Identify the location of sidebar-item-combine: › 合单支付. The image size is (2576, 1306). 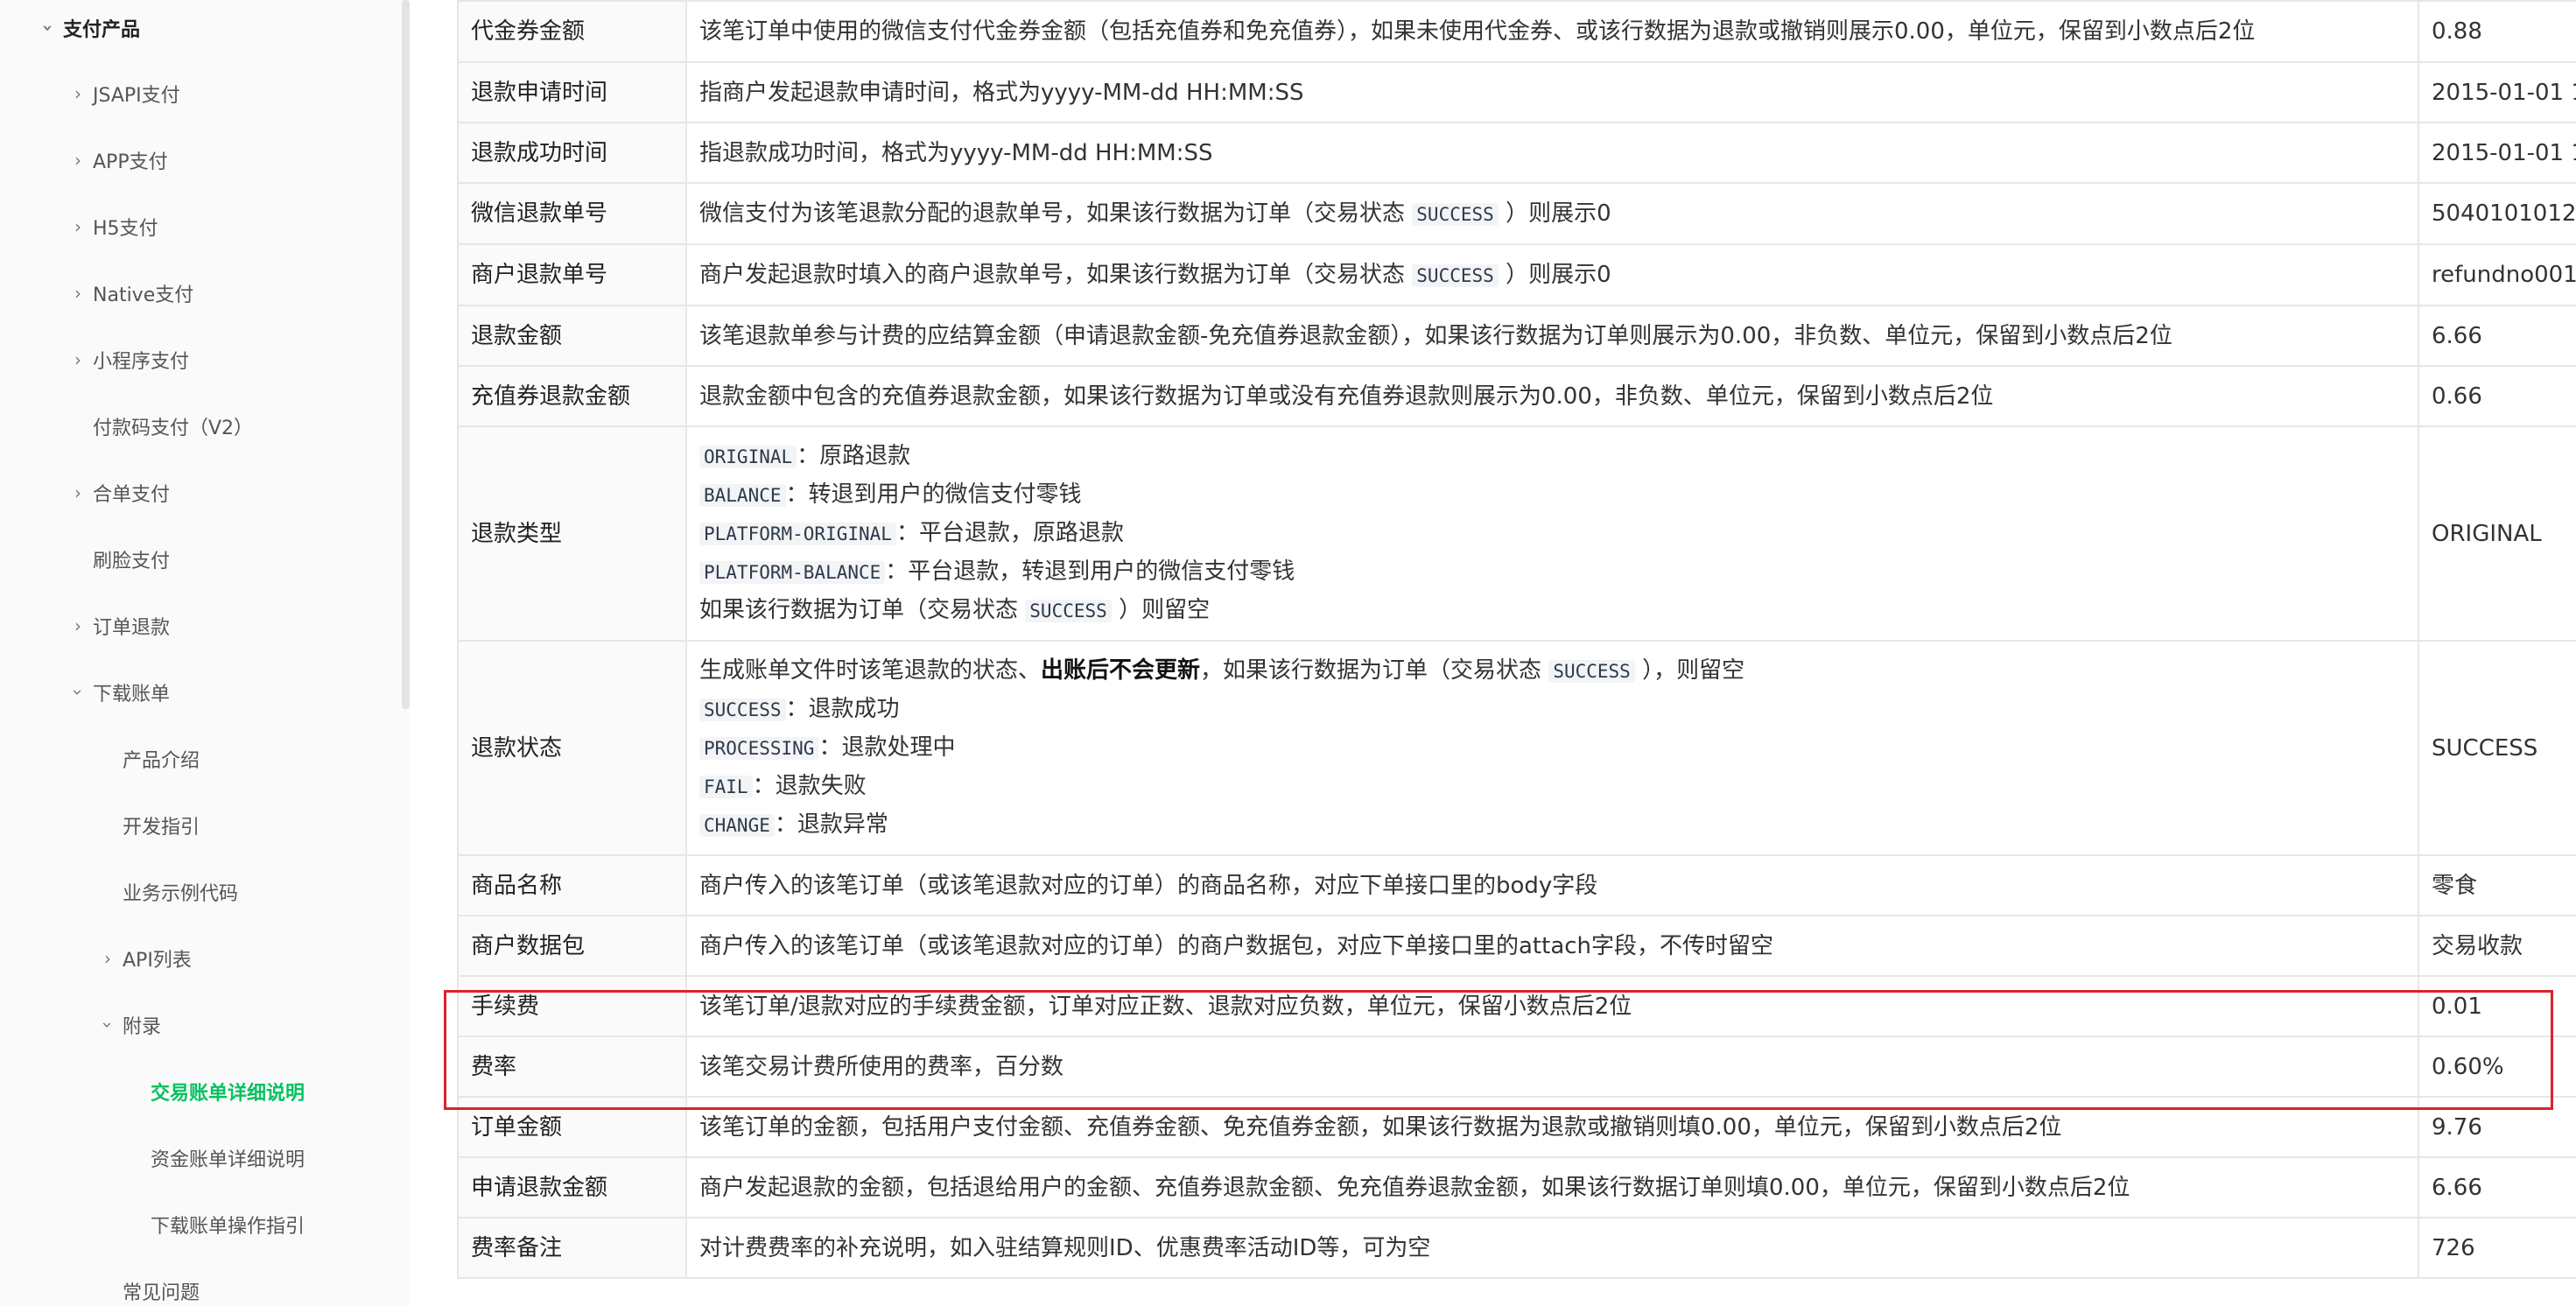
(119, 492).